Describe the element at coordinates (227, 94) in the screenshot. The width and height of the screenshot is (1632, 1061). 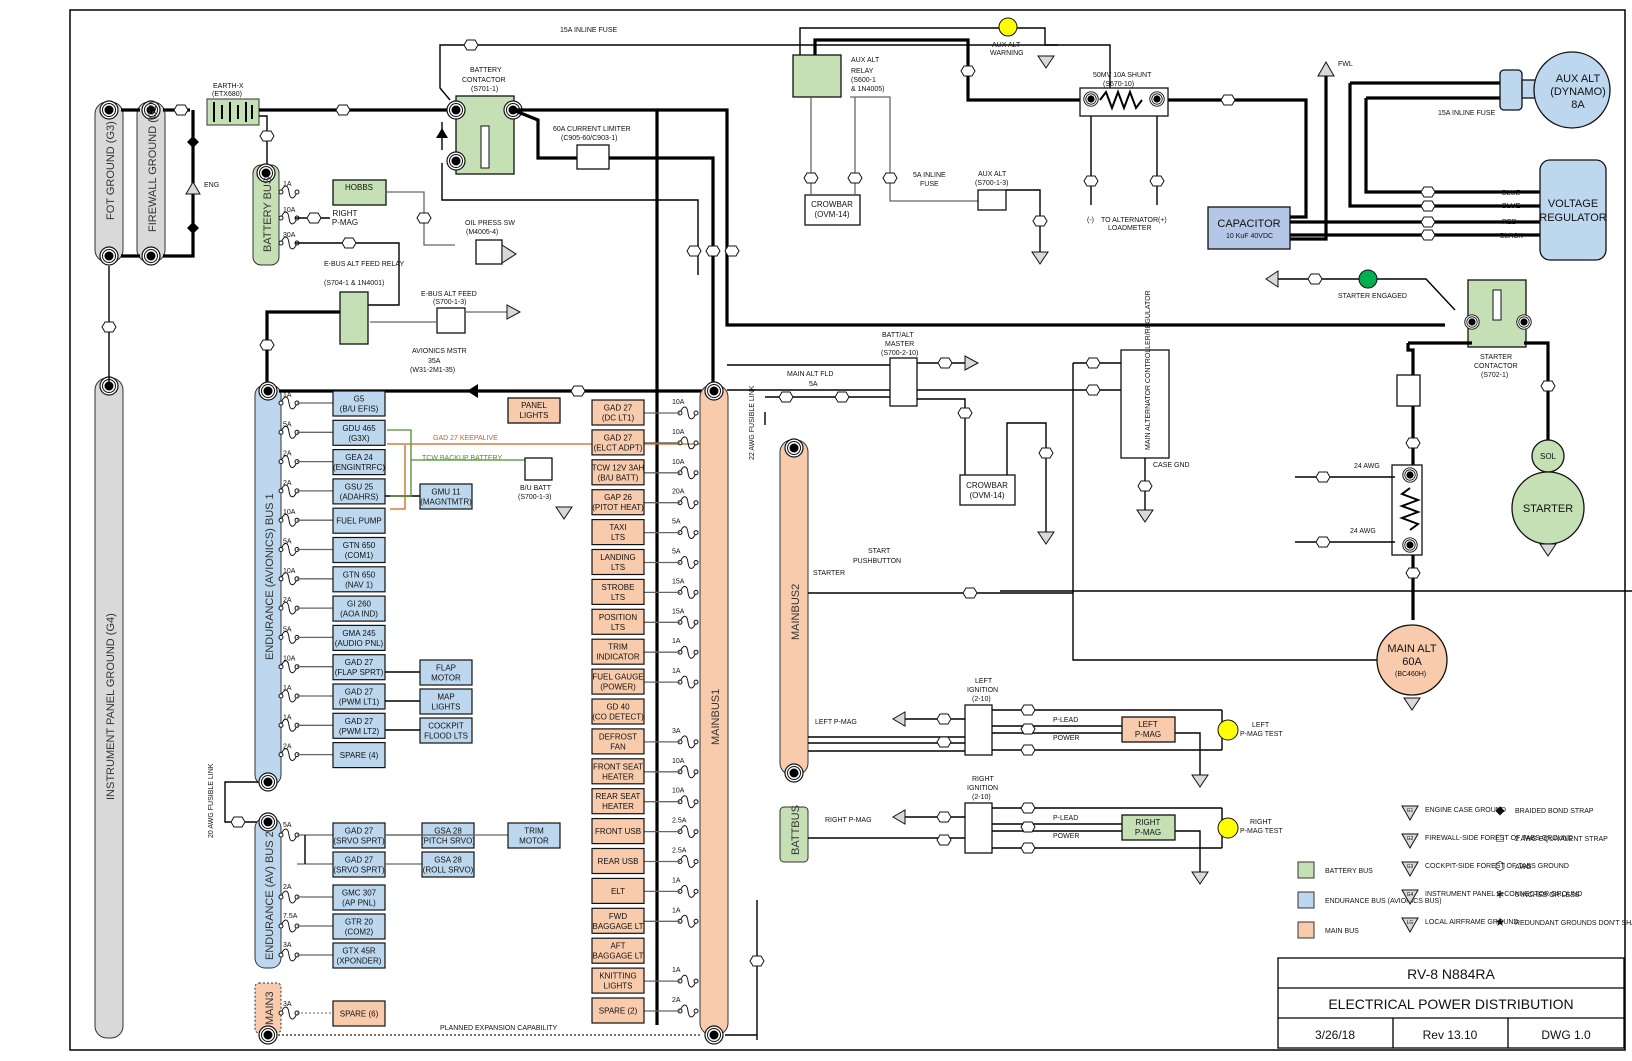
I see `battery-part: (ETX680)` at that location.